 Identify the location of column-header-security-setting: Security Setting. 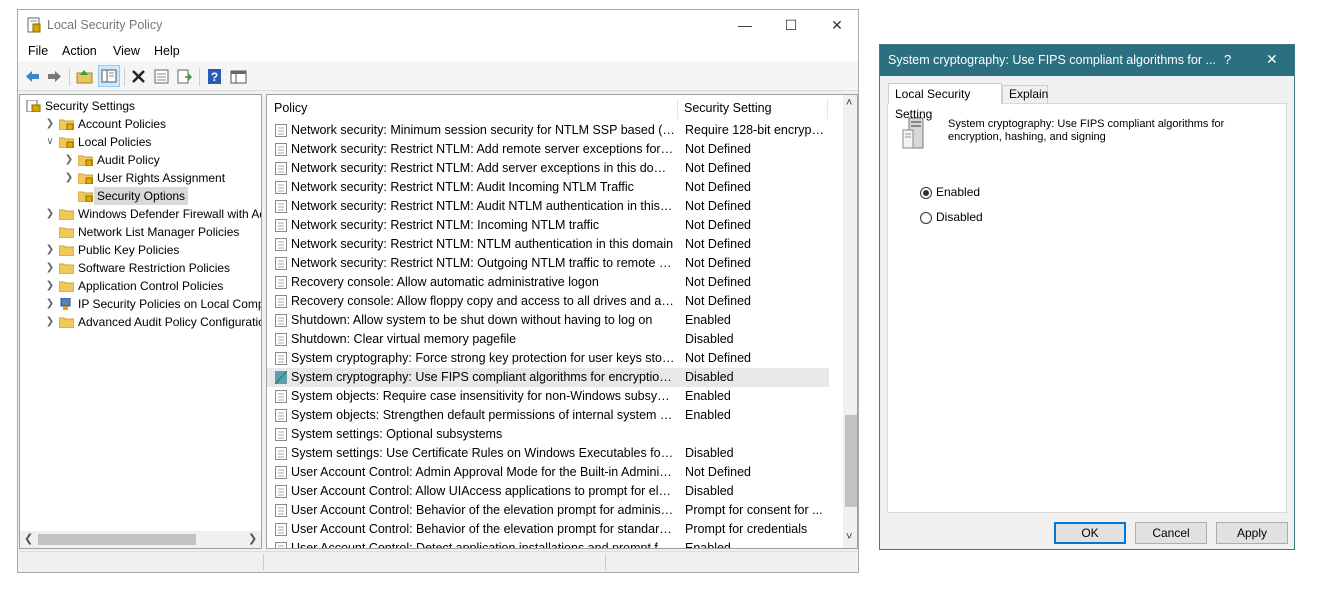
(728, 108).